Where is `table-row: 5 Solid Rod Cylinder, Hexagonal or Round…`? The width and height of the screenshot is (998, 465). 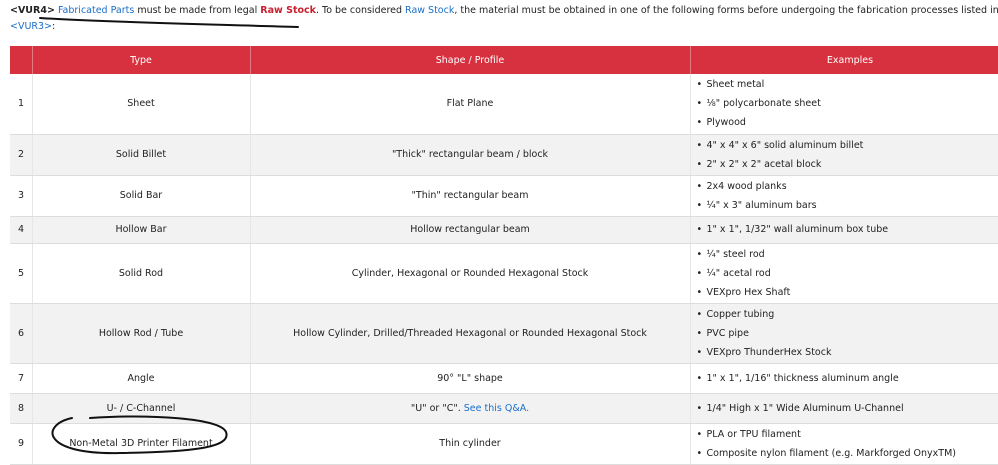 table-row: 5 Solid Rod Cylinder, Hexagonal or Round… is located at coordinates (504, 273).